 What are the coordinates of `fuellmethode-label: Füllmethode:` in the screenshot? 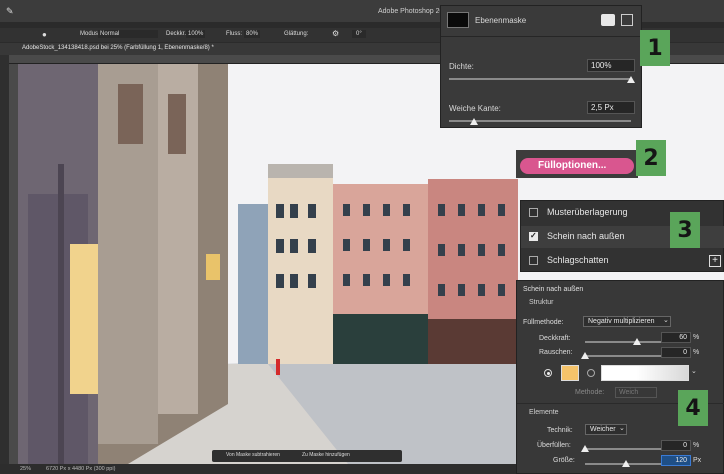 It's located at (543, 322).